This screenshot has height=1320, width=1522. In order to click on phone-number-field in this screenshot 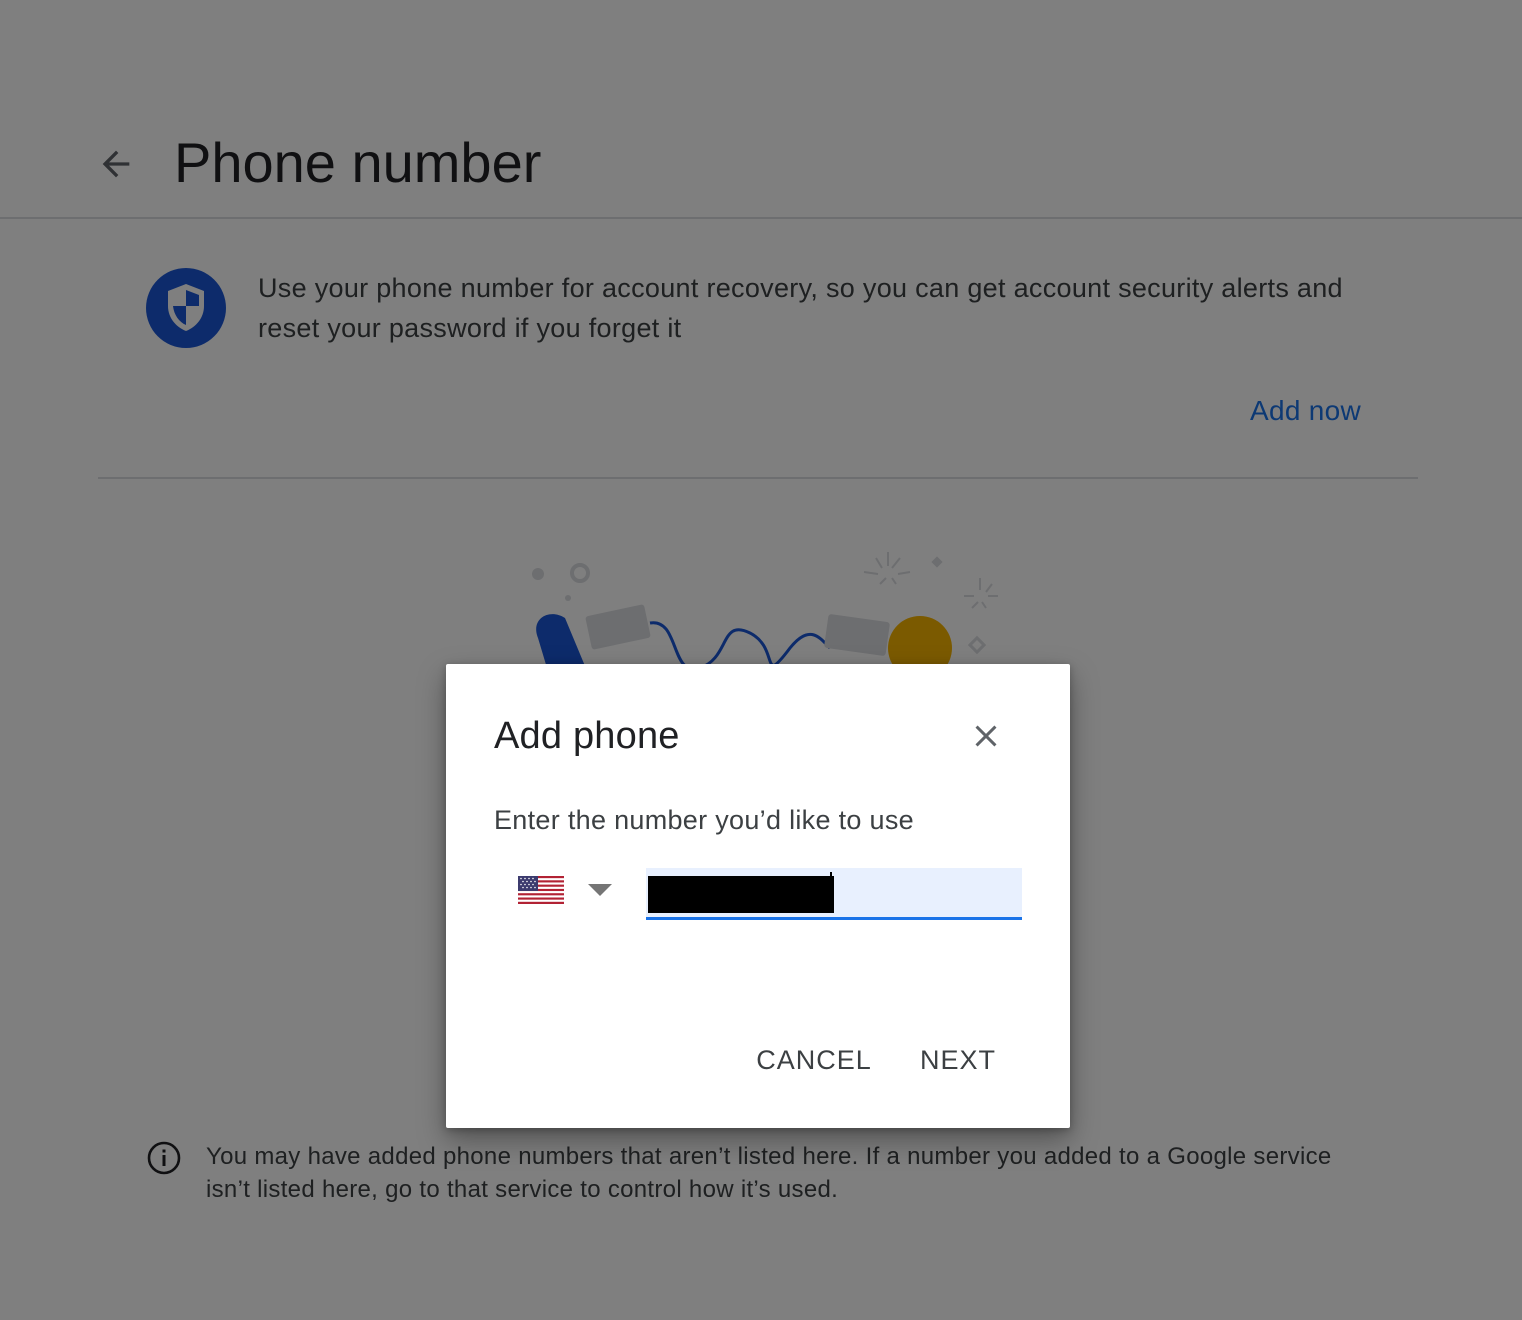, I will do `click(834, 894)`.